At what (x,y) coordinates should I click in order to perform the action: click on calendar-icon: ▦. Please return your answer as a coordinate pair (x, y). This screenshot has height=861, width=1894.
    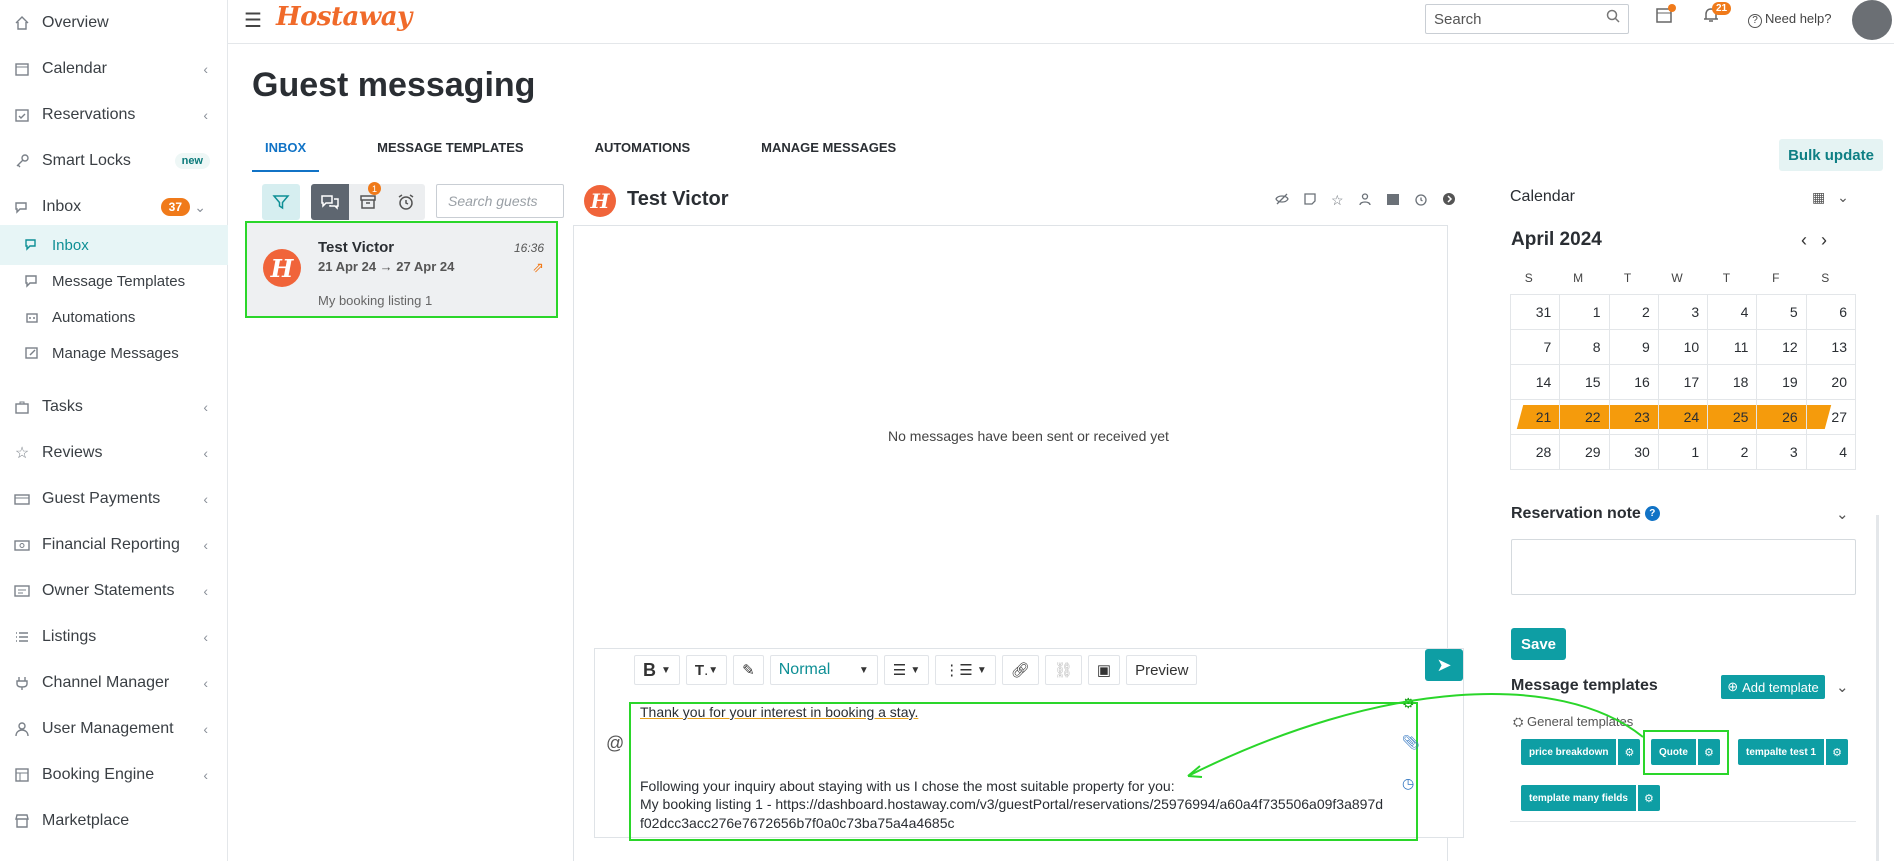
    Looking at the image, I should click on (1818, 197).